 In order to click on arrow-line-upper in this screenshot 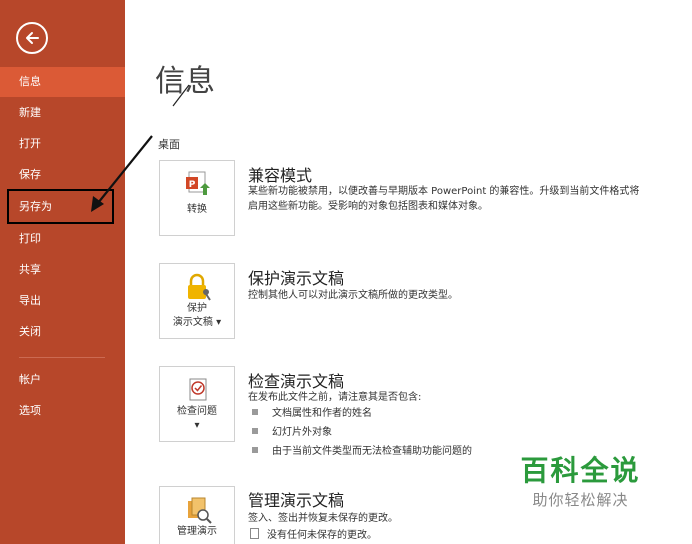, I will do `click(181, 95)`.